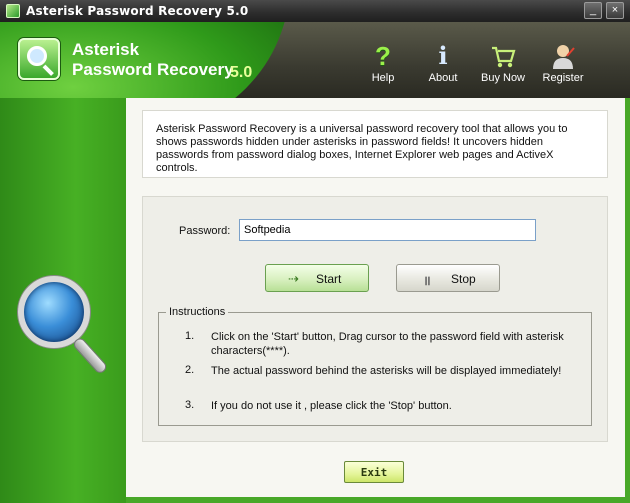 This screenshot has height=503, width=630. What do you see at coordinates (374, 472) in the screenshot?
I see `exit-button: Exit` at bounding box center [374, 472].